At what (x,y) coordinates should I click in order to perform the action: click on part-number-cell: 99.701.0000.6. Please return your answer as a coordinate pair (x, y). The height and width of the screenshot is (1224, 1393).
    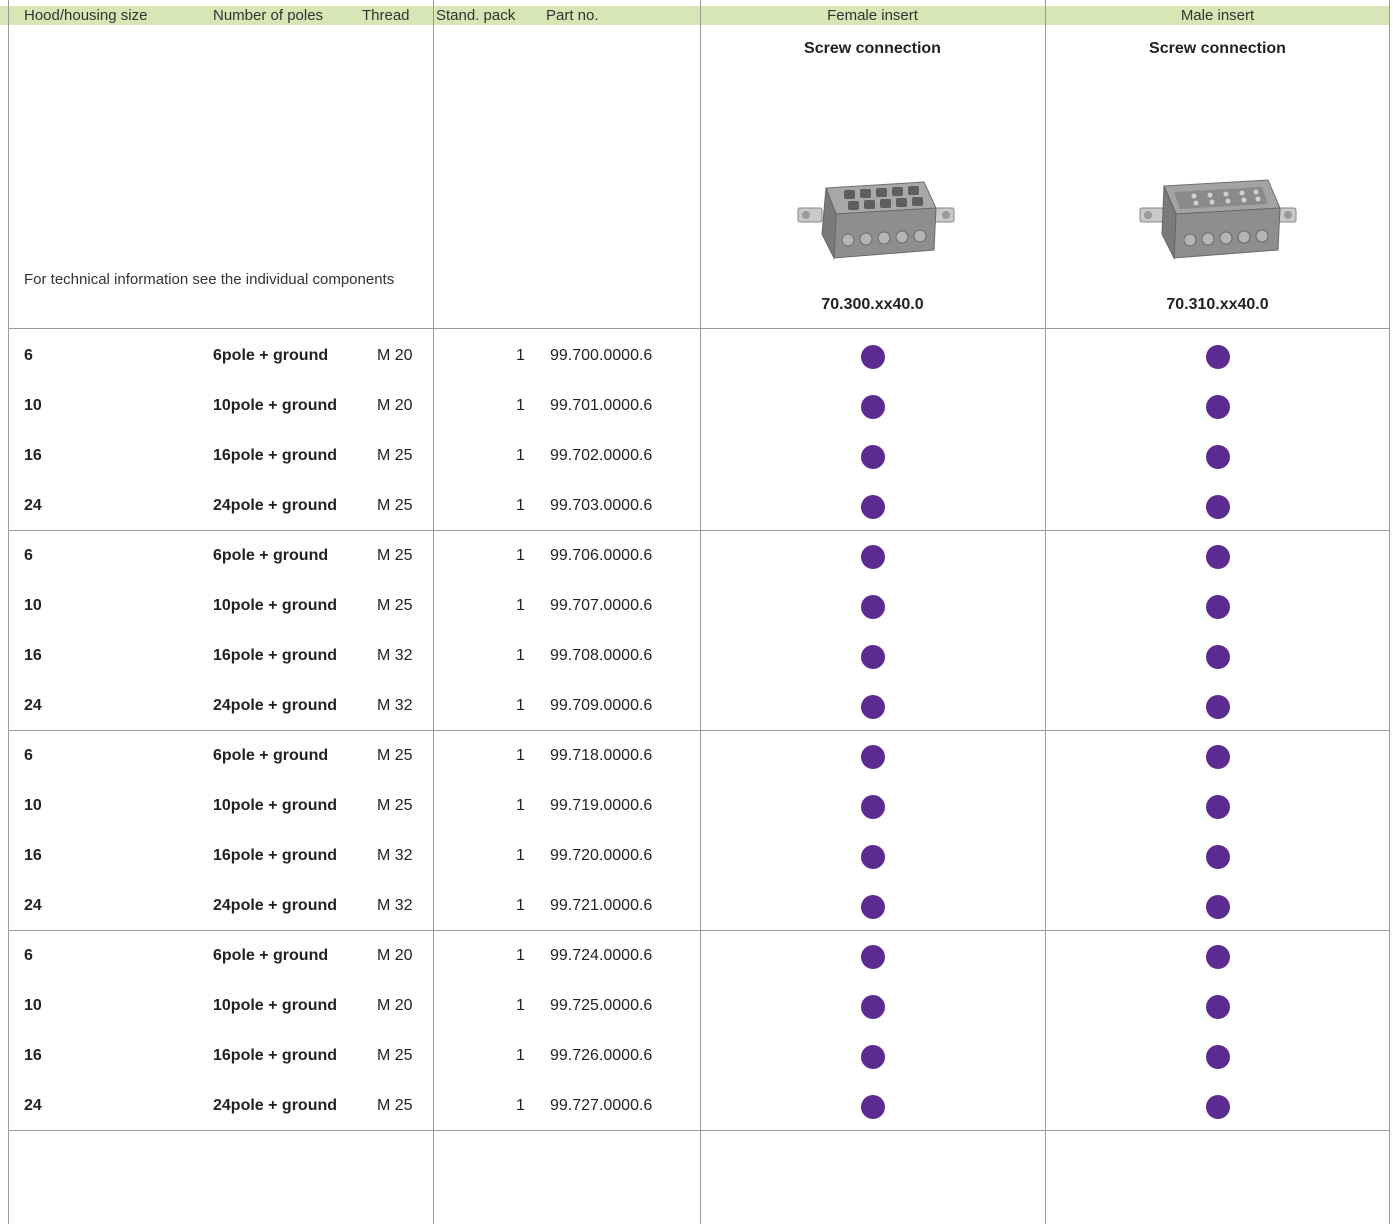
    Looking at the image, I should click on (601, 405).